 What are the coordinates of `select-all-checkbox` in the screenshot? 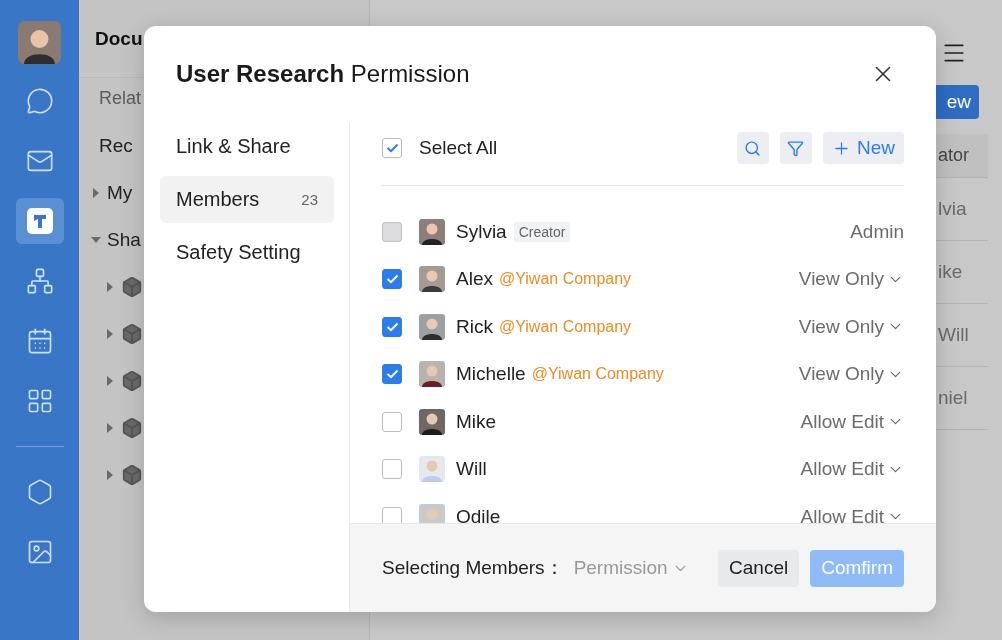 It's located at (392, 148).